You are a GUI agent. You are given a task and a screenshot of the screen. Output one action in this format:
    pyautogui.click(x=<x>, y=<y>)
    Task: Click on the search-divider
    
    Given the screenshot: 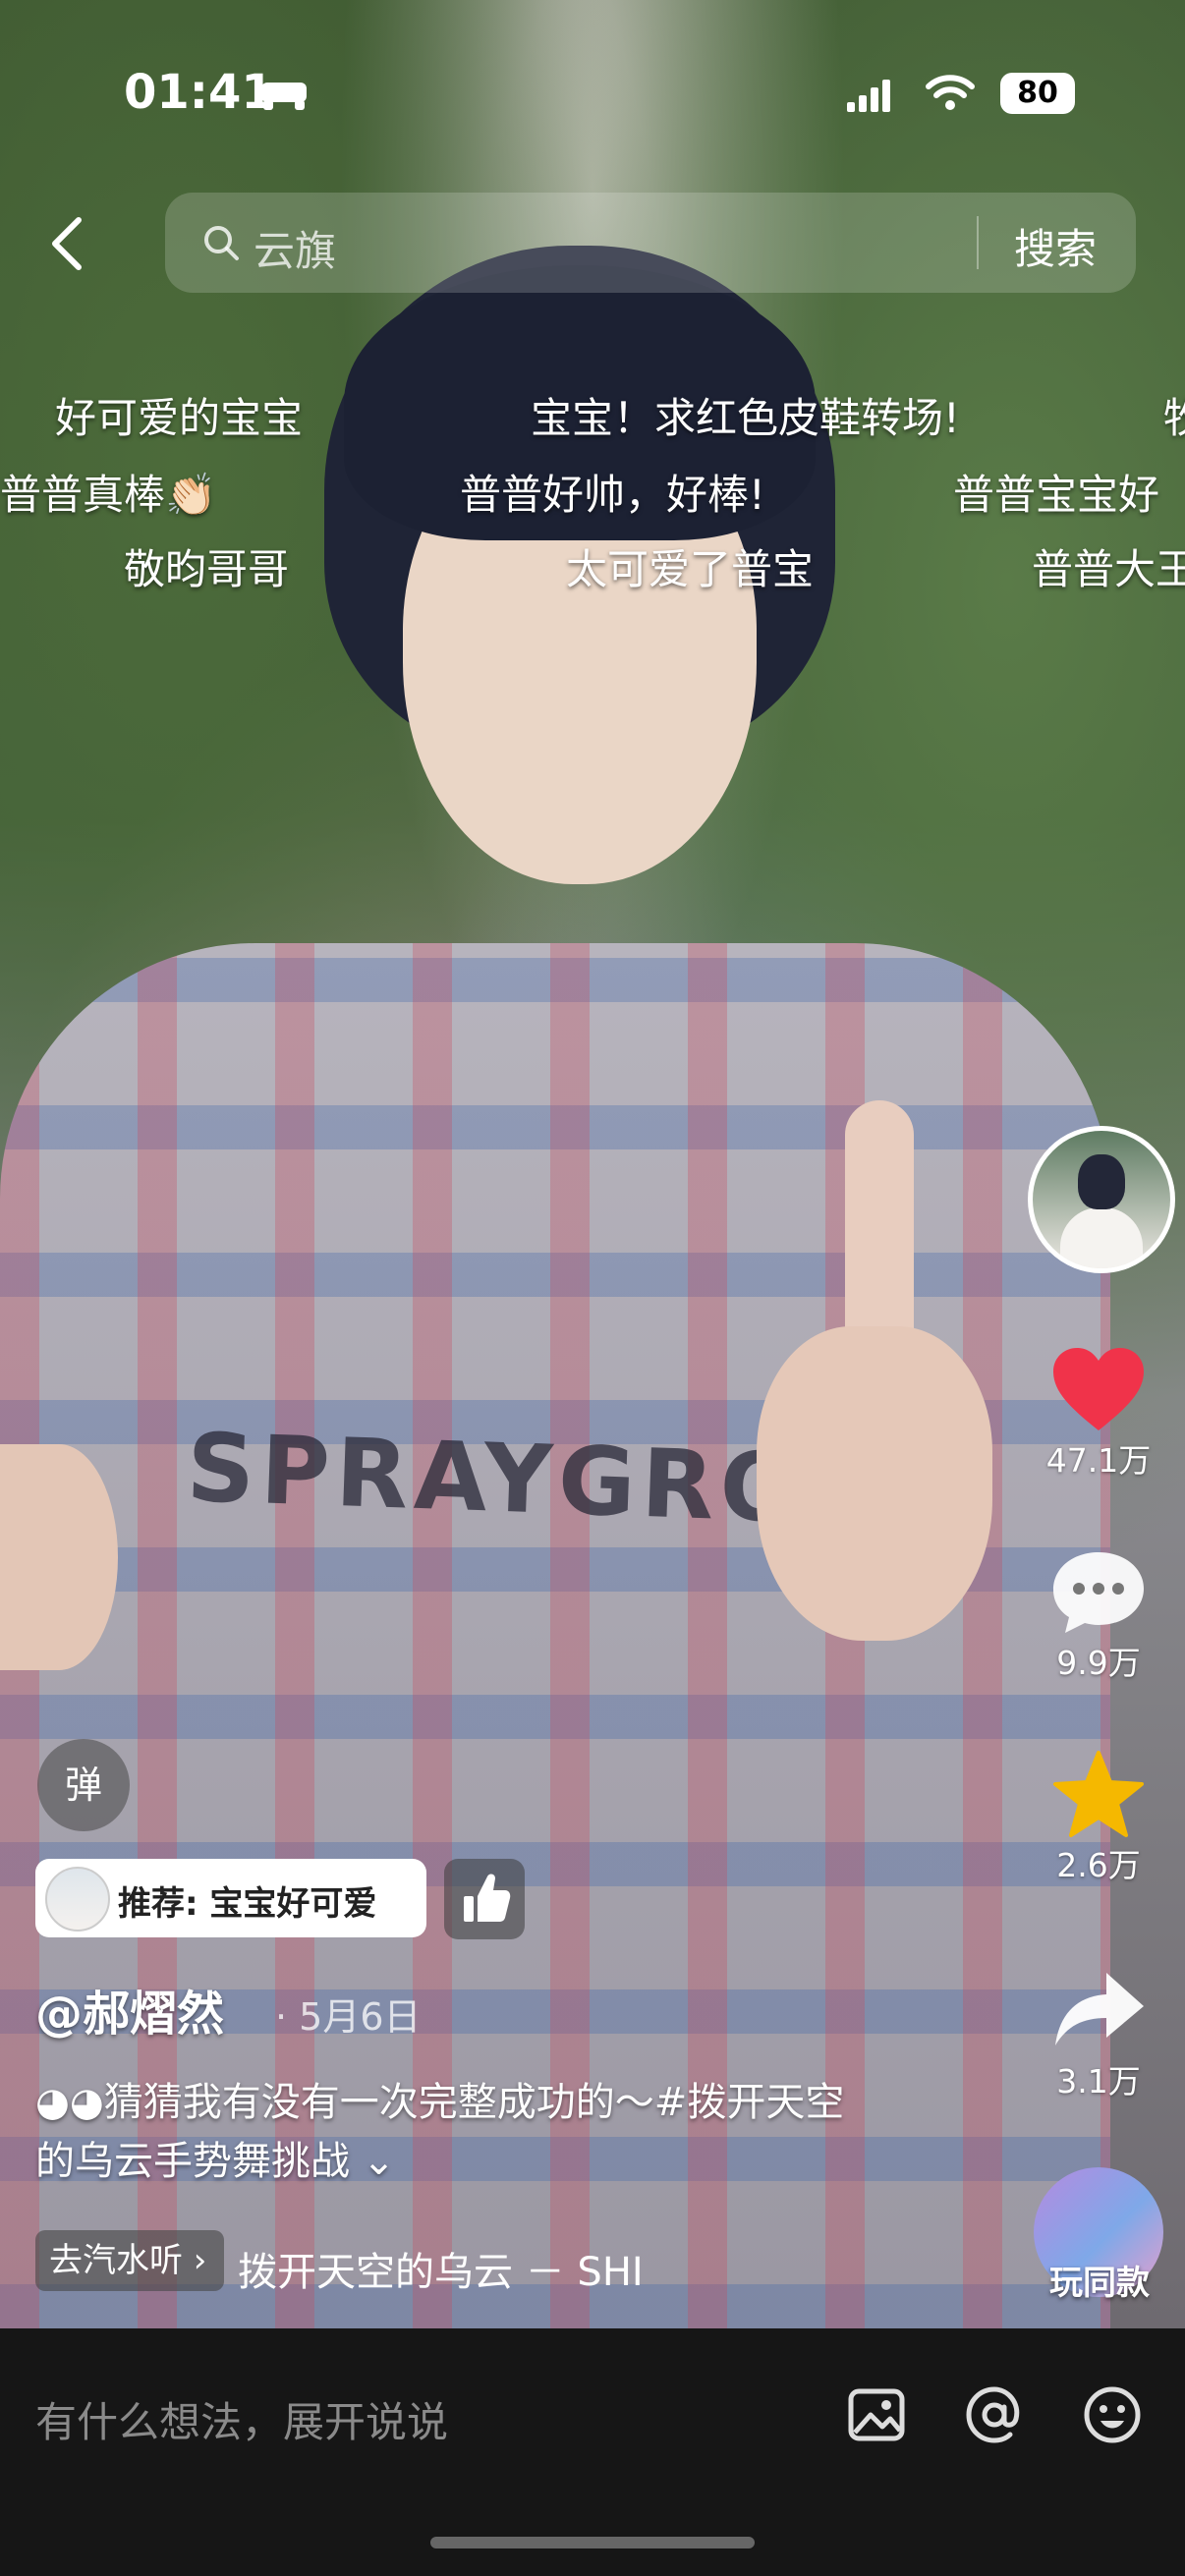 What is the action you would take?
    pyautogui.click(x=978, y=242)
    